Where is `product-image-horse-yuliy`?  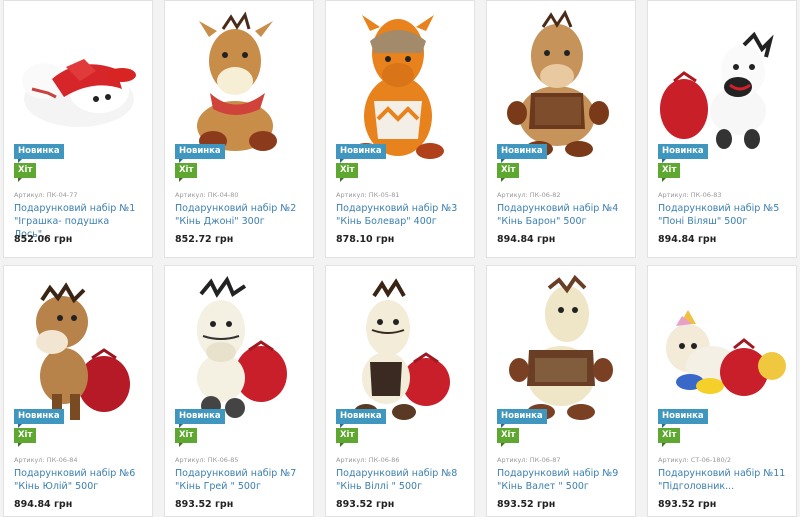
product-image-horse-yuliy is located at coordinates (78, 345).